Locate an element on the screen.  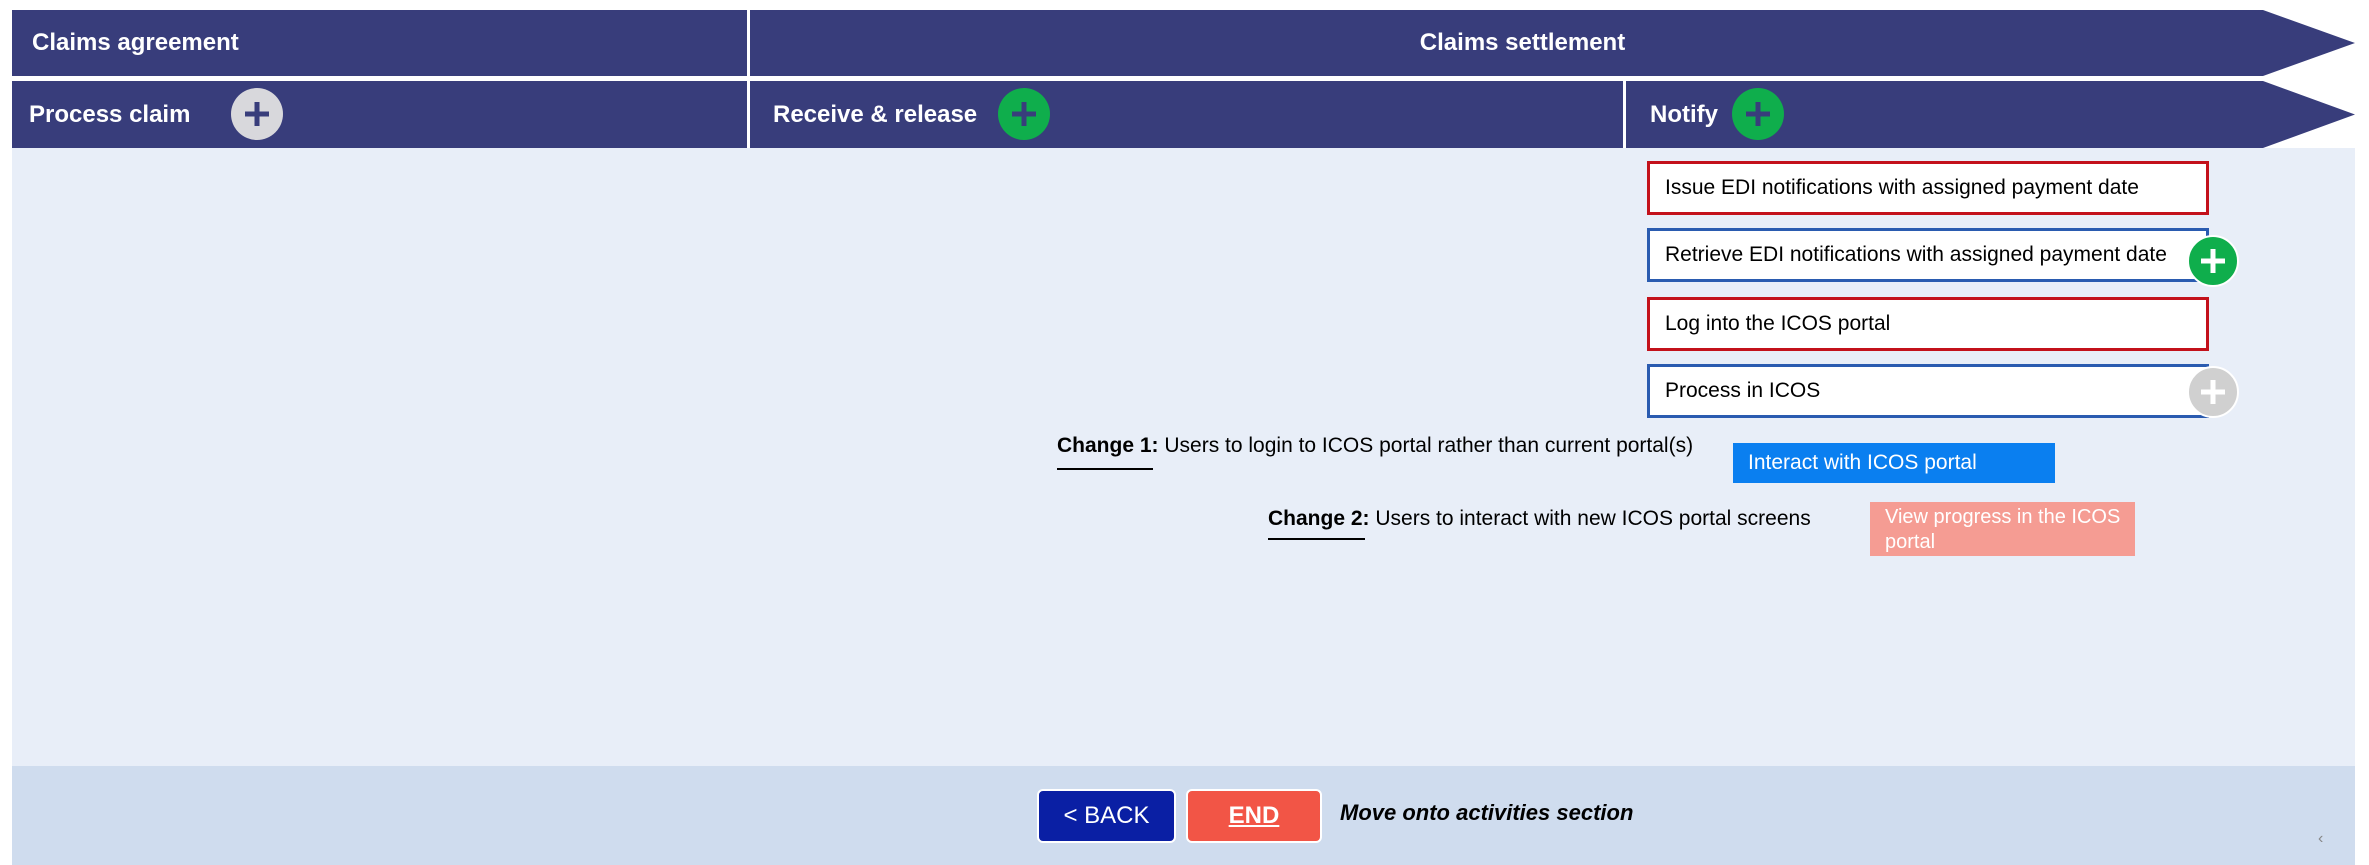
view-progress-label: View progress in the ICOS portal is located at coordinates (2003, 529).